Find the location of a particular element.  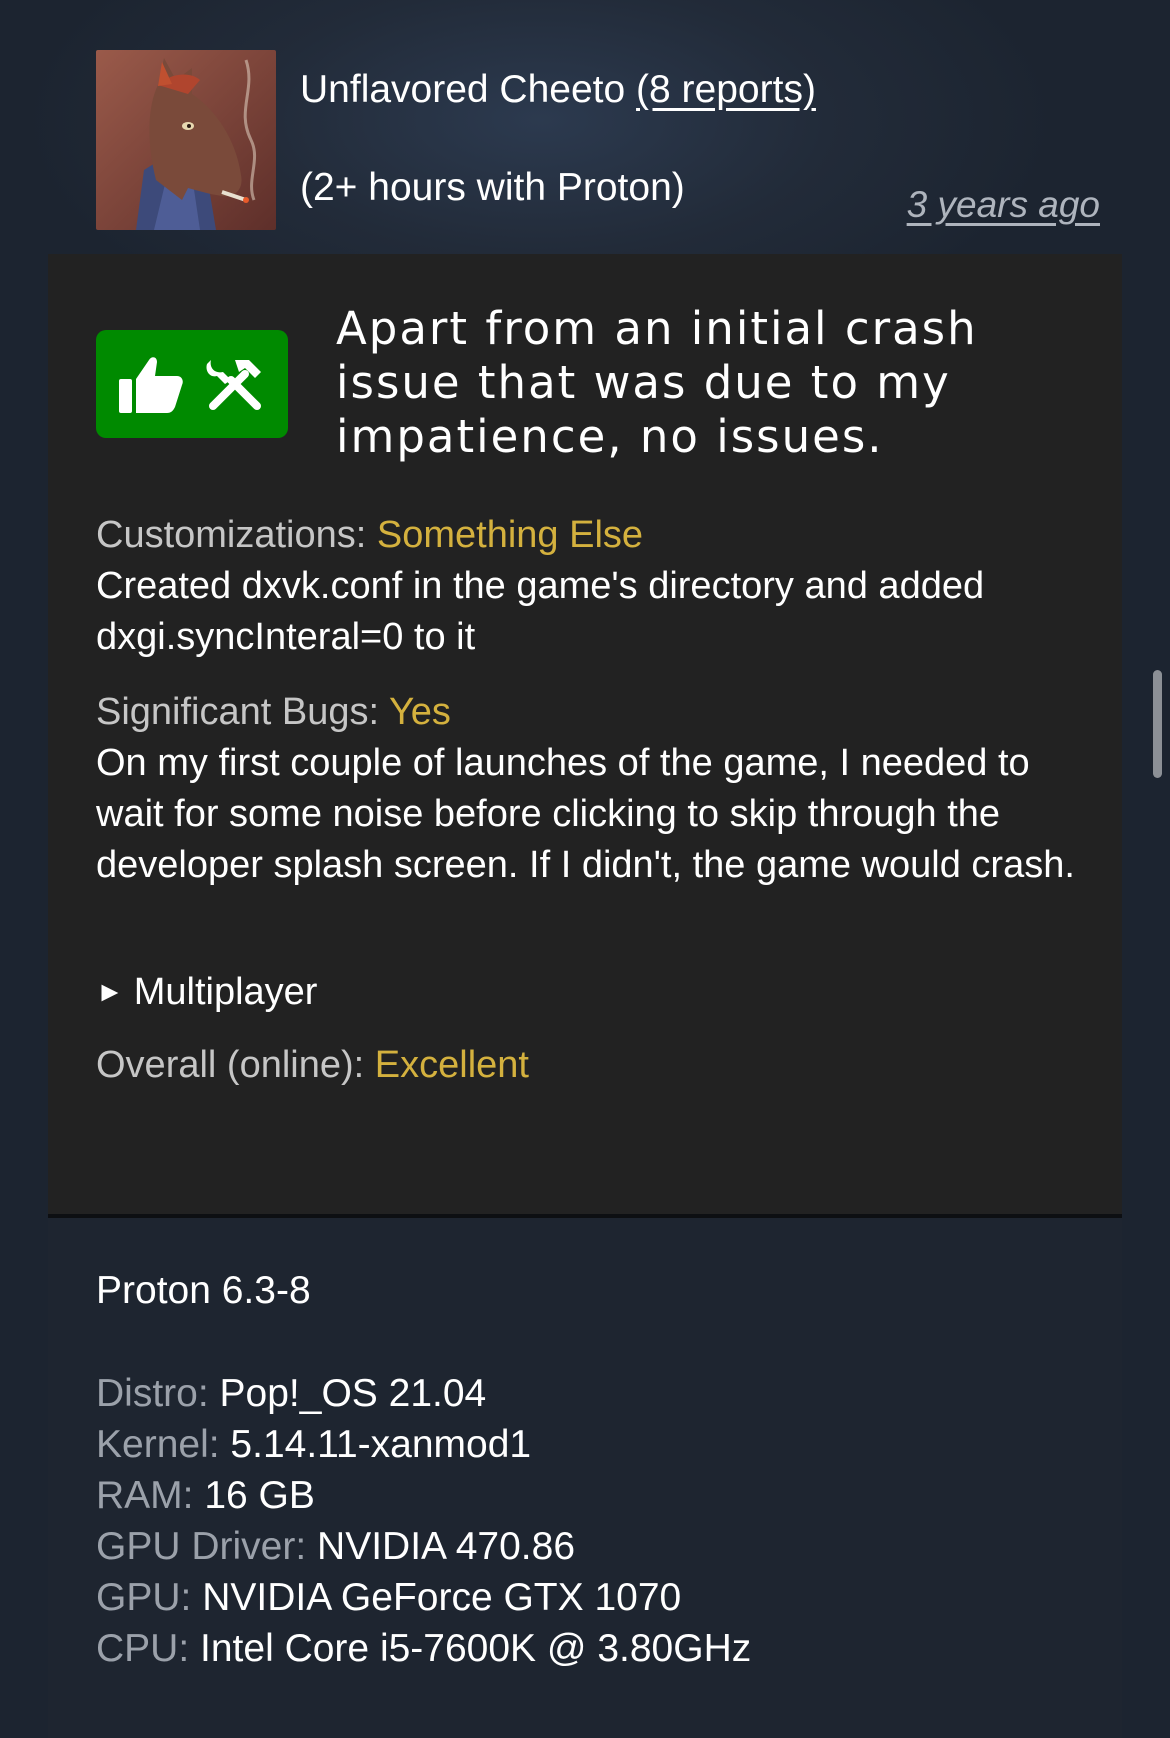

spec-label: GPU: is located at coordinates (144, 1597).